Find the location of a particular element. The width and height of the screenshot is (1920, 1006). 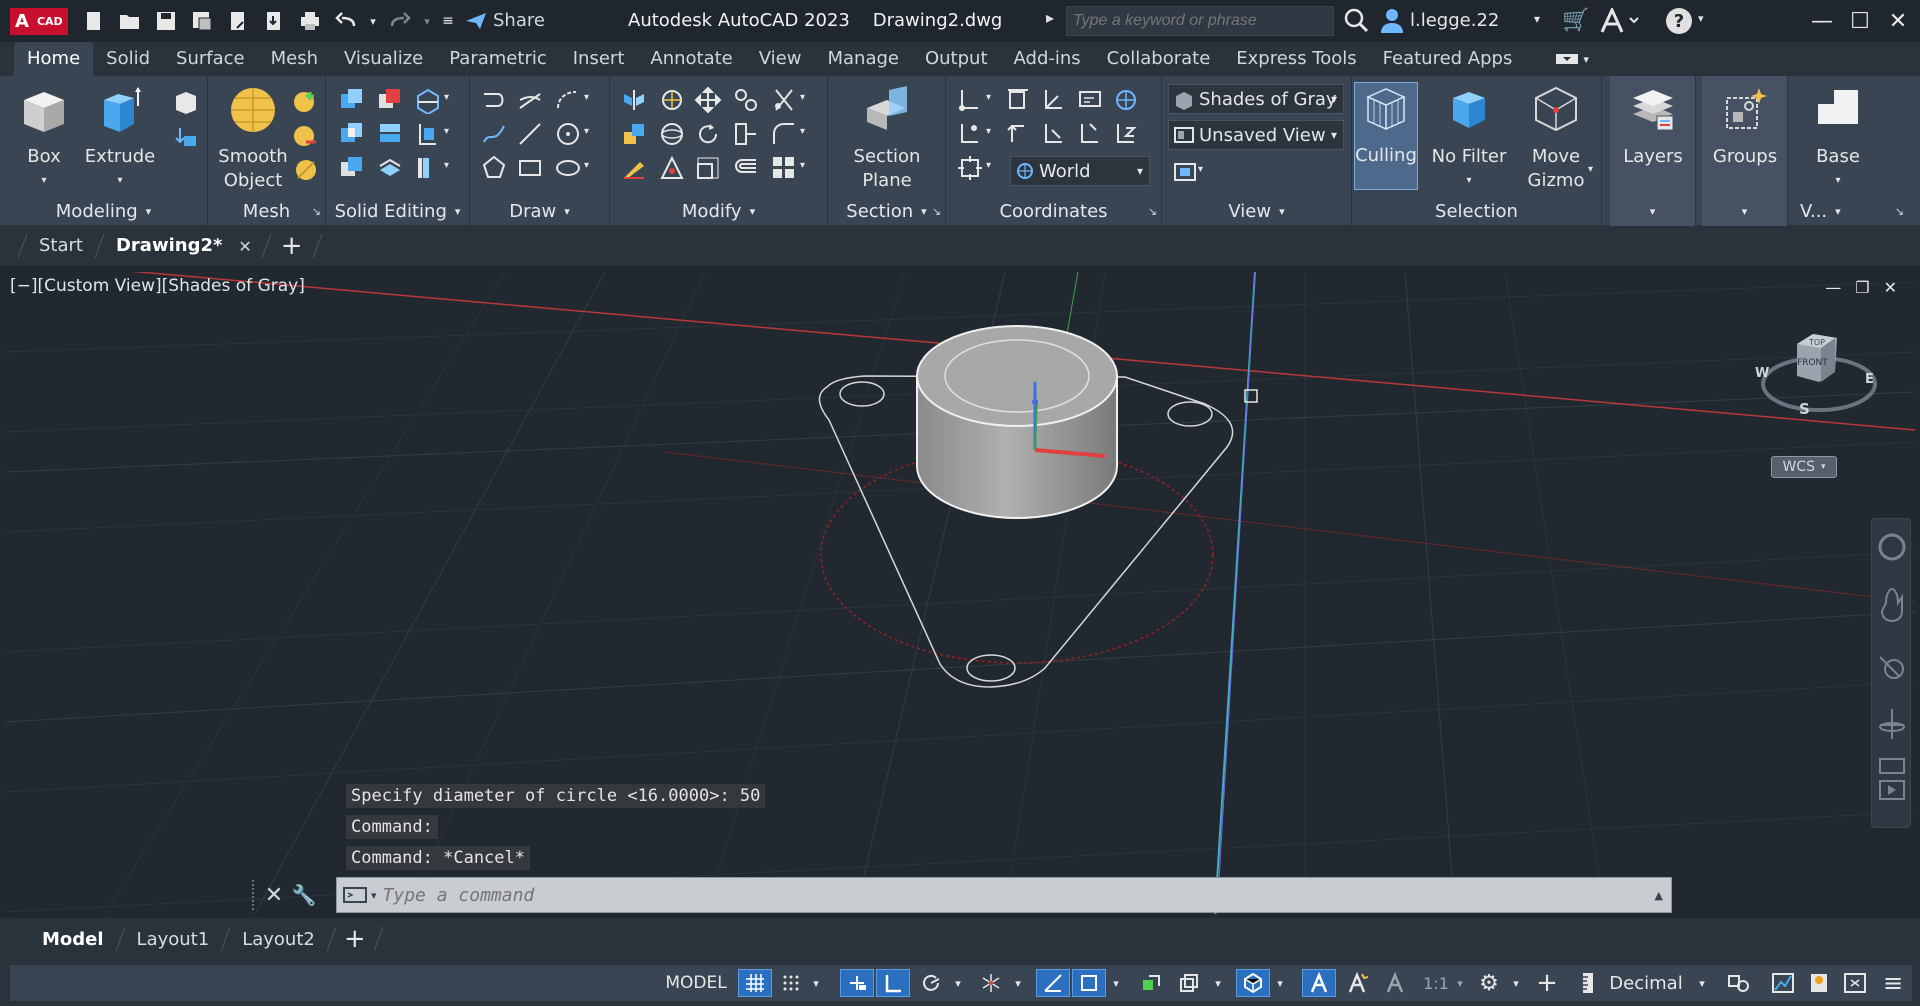

arc-caret-icon: ▾ is located at coordinates (586, 97).